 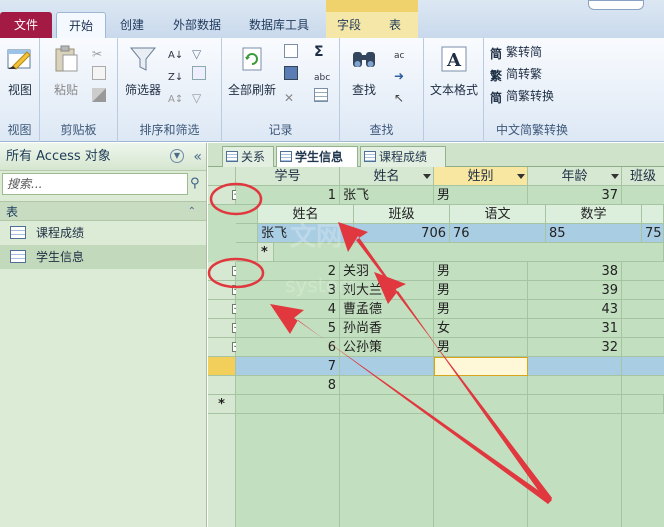 I want to click on search-icon: ⚲, so click(x=195, y=183).